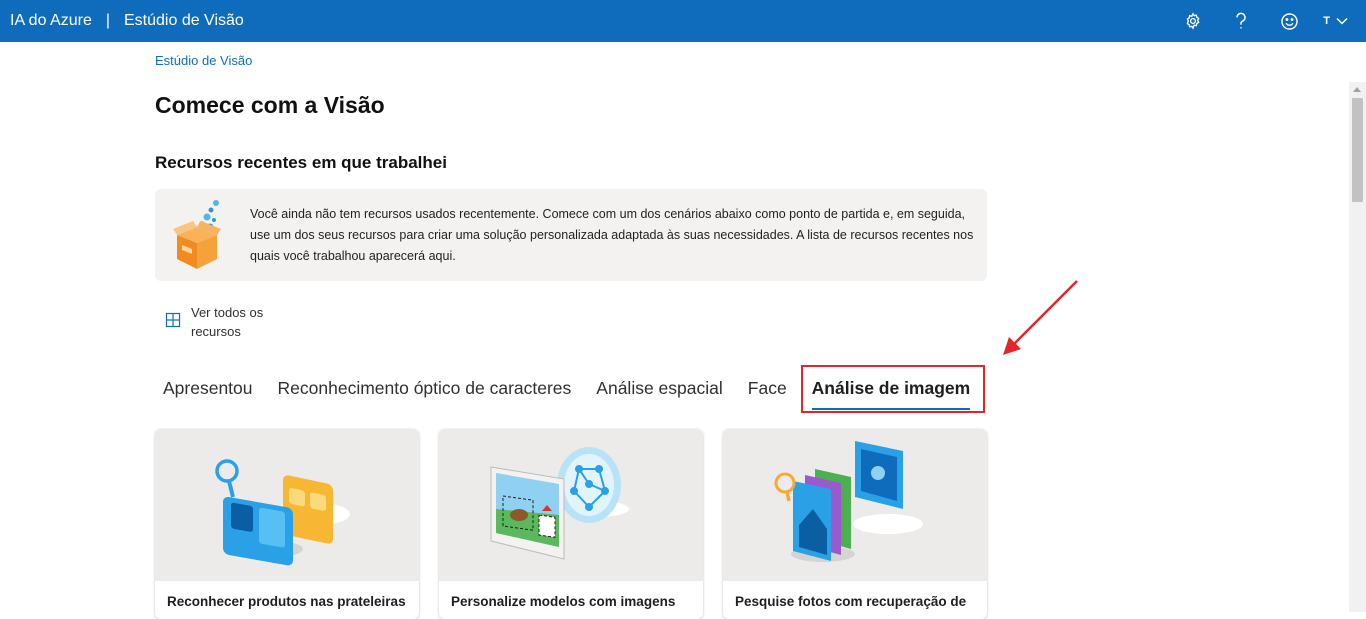 The height and width of the screenshot is (619, 1366). I want to click on feedback-smiley-icon, so click(1289, 21).